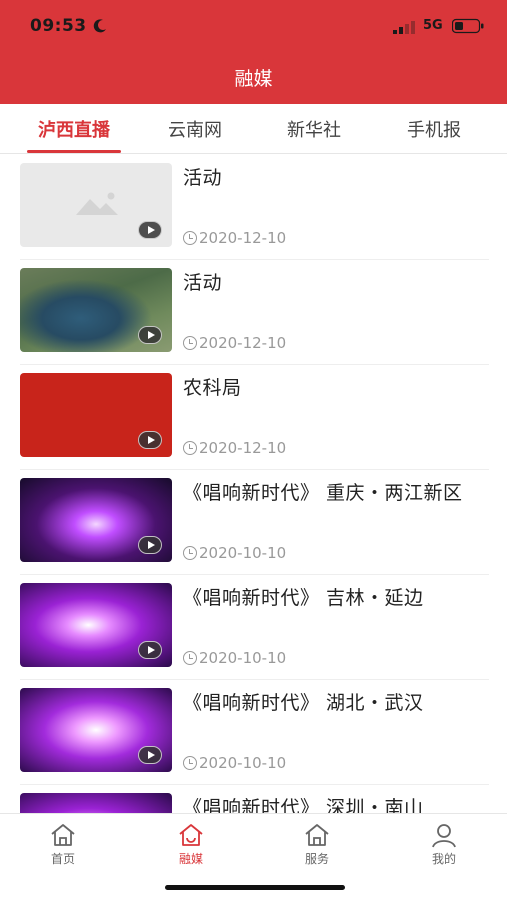 Image resolution: width=507 pixels, height=900 pixels. What do you see at coordinates (253, 129) in the screenshot?
I see `channel-tabs: 泸西直播 云南网 新华社 手机报` at bounding box center [253, 129].